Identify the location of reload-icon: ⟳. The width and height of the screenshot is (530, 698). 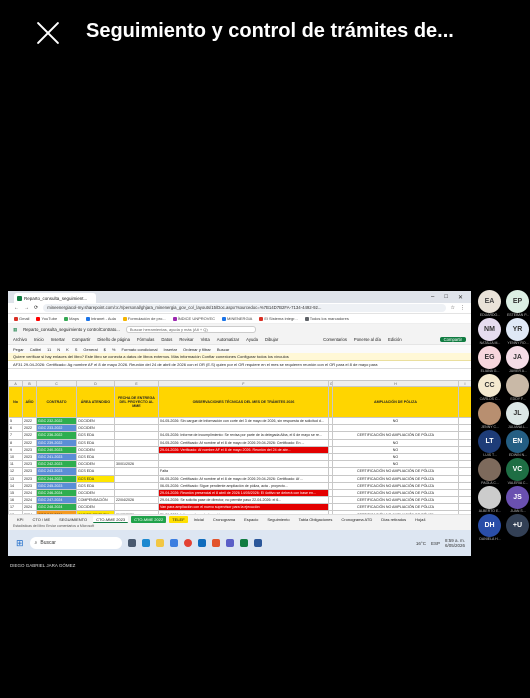
(36, 308).